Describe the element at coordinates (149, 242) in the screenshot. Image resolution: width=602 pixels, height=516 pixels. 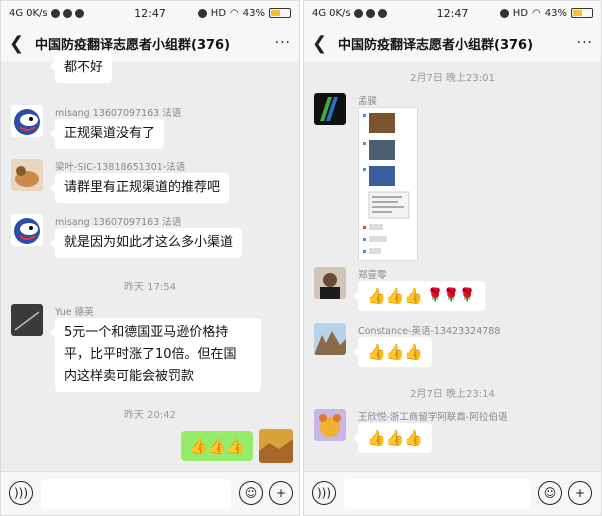
I see `message-text: 就是因为如此才这么多小渠道` at that location.